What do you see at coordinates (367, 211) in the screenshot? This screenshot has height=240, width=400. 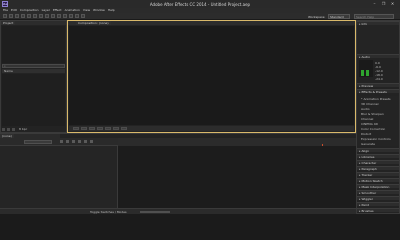 I see `brushes-label: Brushes` at bounding box center [367, 211].